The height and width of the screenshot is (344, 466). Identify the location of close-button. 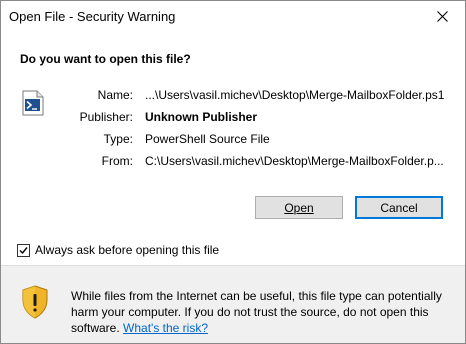
(442, 16).